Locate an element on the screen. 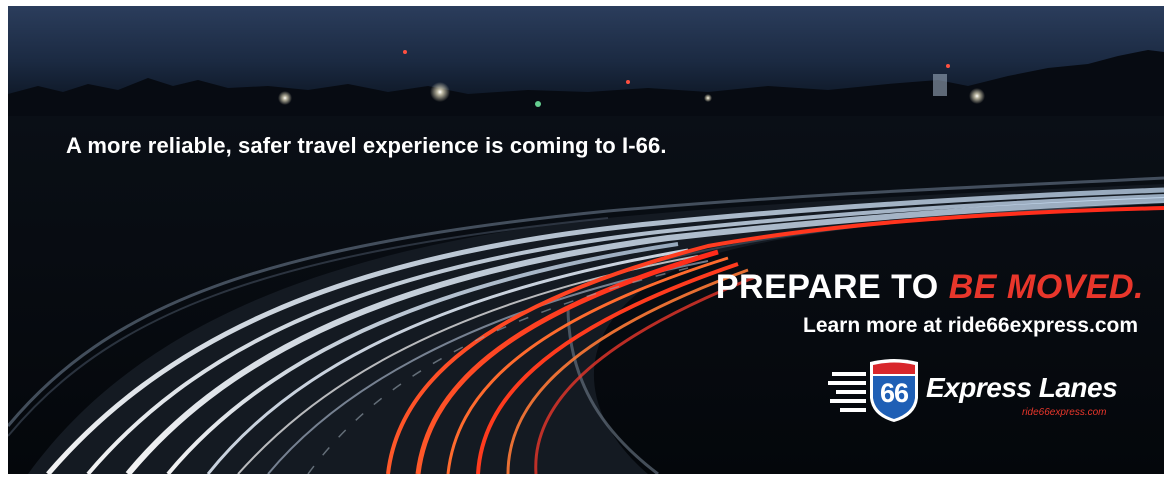 This screenshot has height=478, width=1170. headline: PREPARE TO BE MOVED. is located at coordinates (930, 287).